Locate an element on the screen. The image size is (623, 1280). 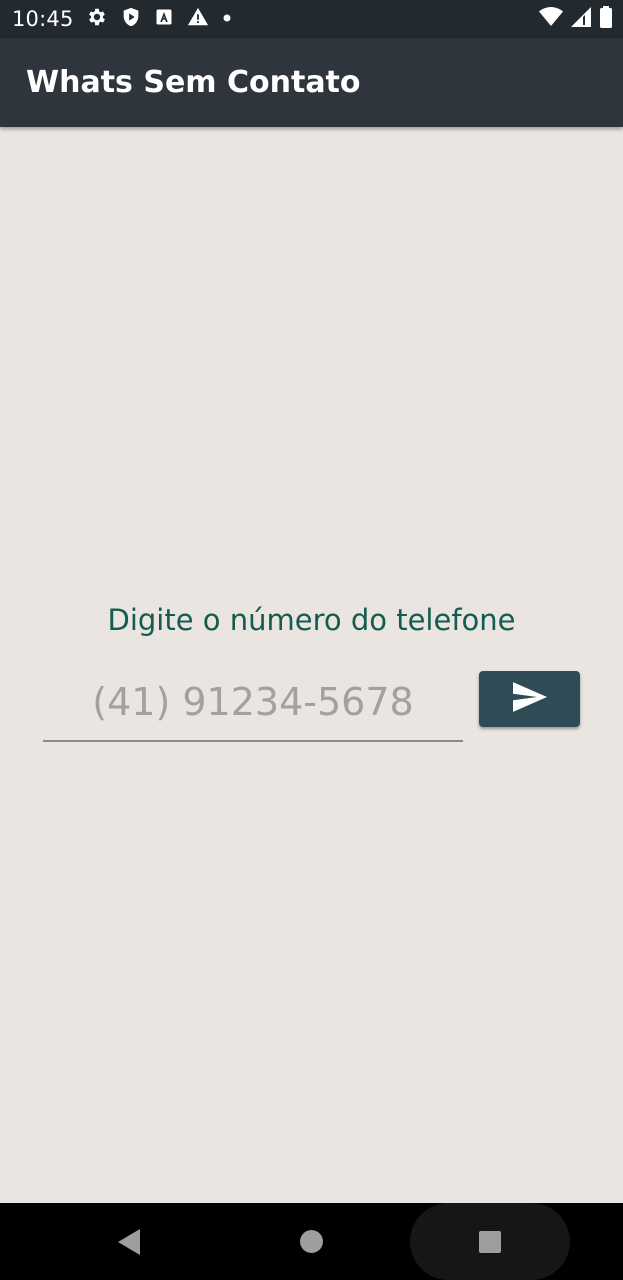
phone-prompt-label: Digite o número do telefone is located at coordinates (311, 620).